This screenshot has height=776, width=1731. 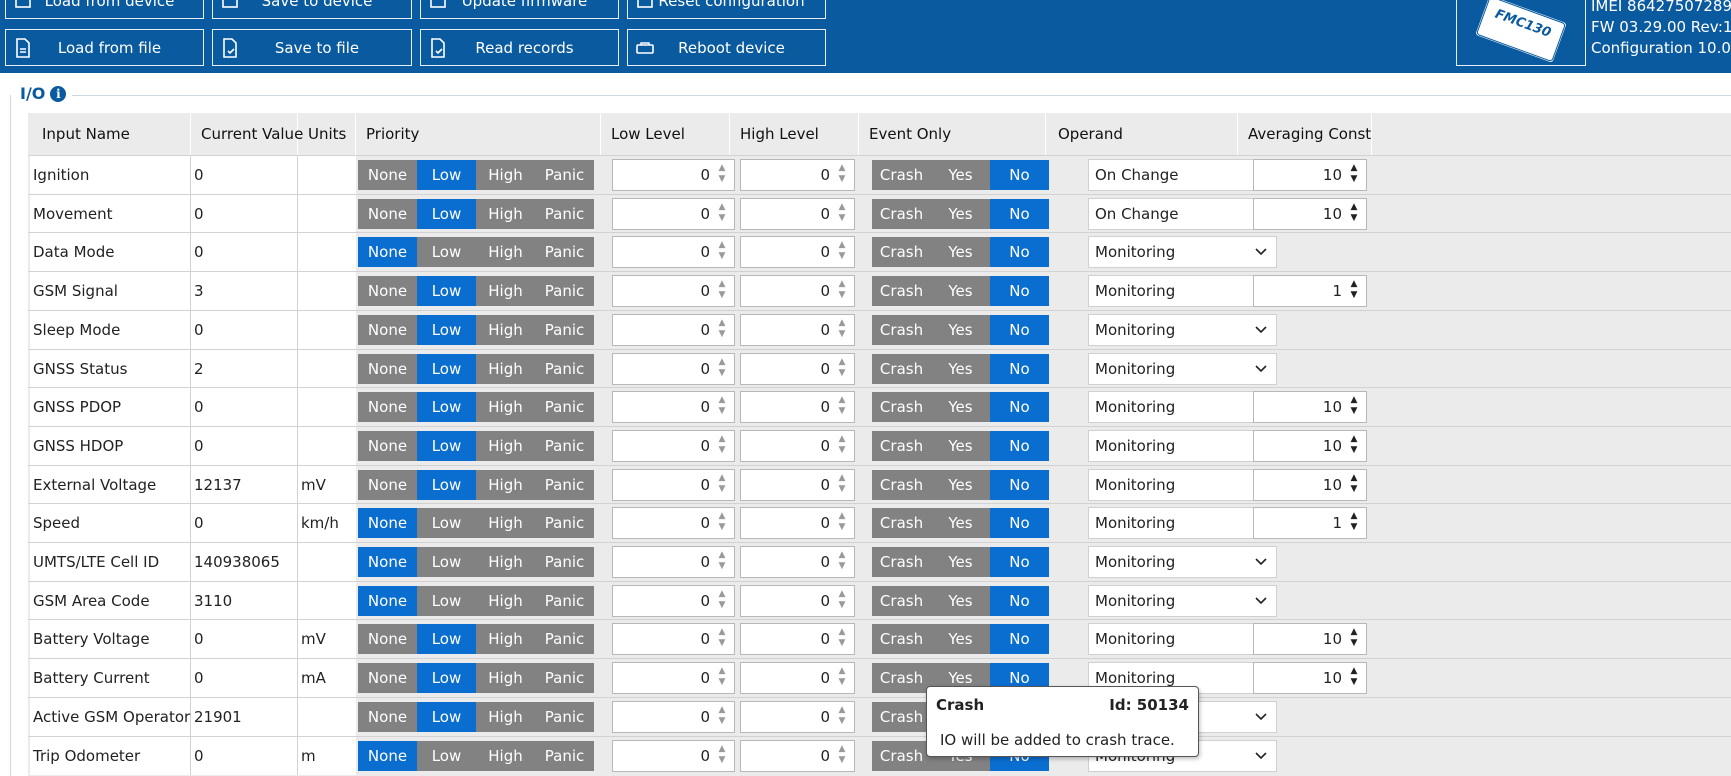 I want to click on col-current-value: Current Value, so click(x=247, y=134).